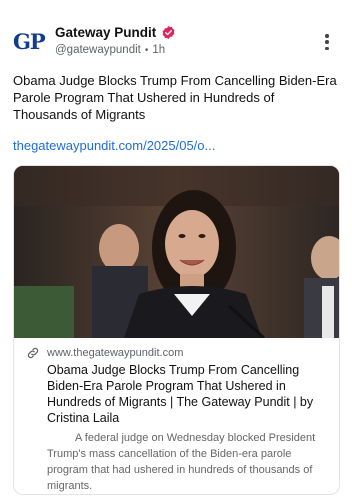 The width and height of the screenshot is (352, 500). I want to click on avatar-logo-text: GP, so click(29, 41).